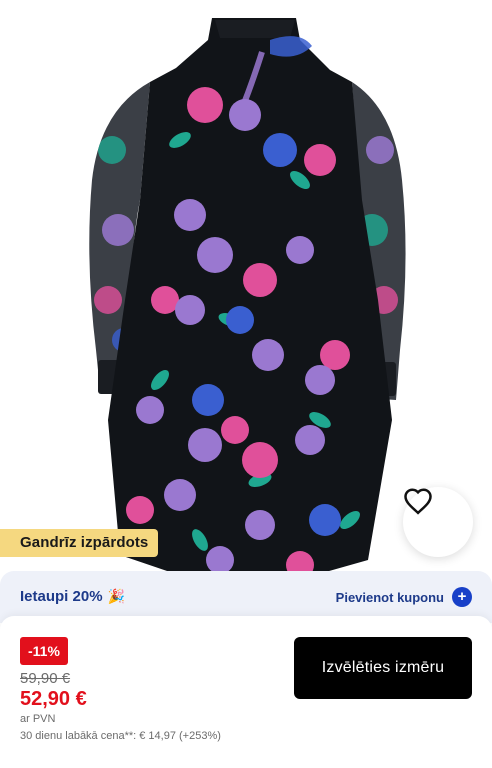 The image size is (492, 768). Describe the element at coordinates (61, 596) in the screenshot. I see `coupon-text: Ietaupi 20%` at that location.